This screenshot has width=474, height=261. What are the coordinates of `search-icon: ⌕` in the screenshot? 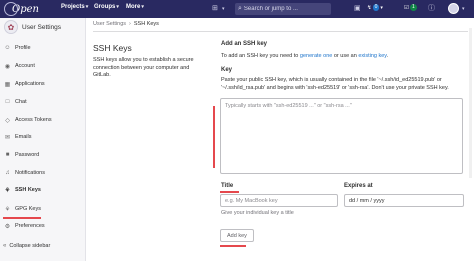 It's located at (240, 8).